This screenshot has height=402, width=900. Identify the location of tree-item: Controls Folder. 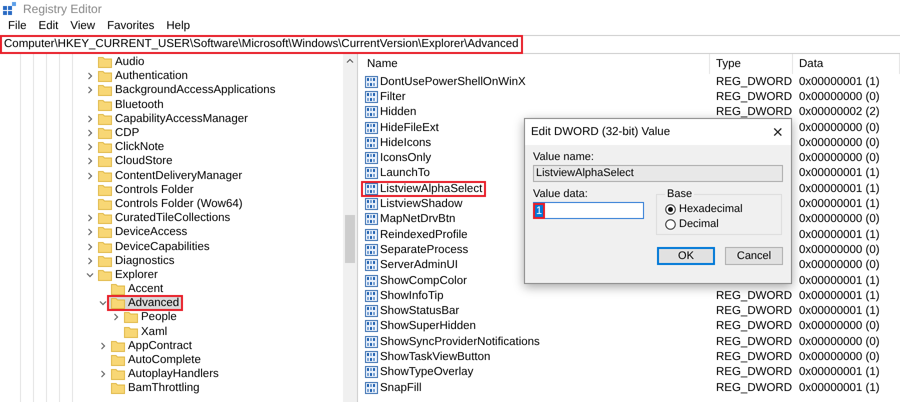
(146, 190).